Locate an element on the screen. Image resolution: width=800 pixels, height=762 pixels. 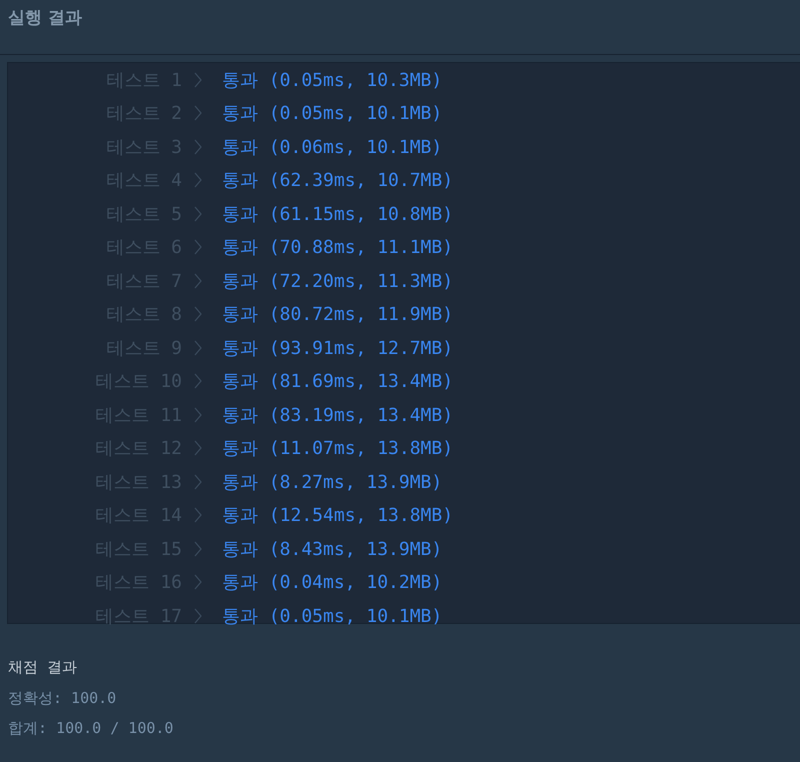
score-text: 합계: 100.0 / 100.0 is located at coordinates (91, 728).